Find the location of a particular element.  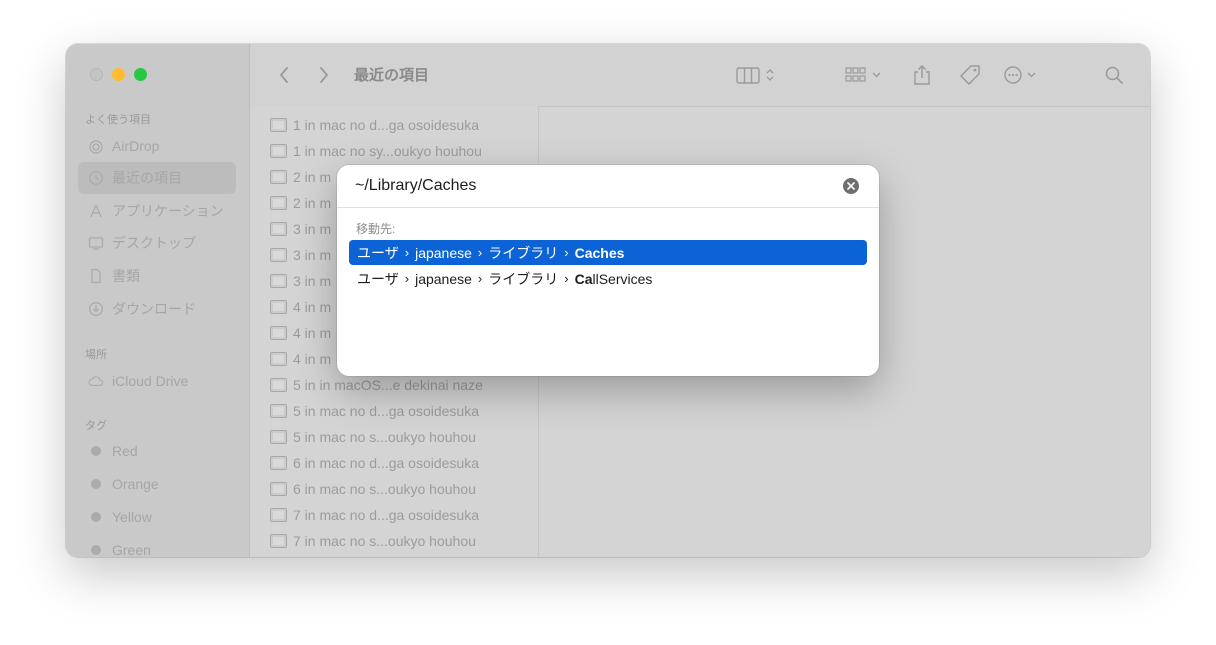

suggestion-item: ユーザ › japanese › ライブラリ › Caches is located at coordinates (608, 252).